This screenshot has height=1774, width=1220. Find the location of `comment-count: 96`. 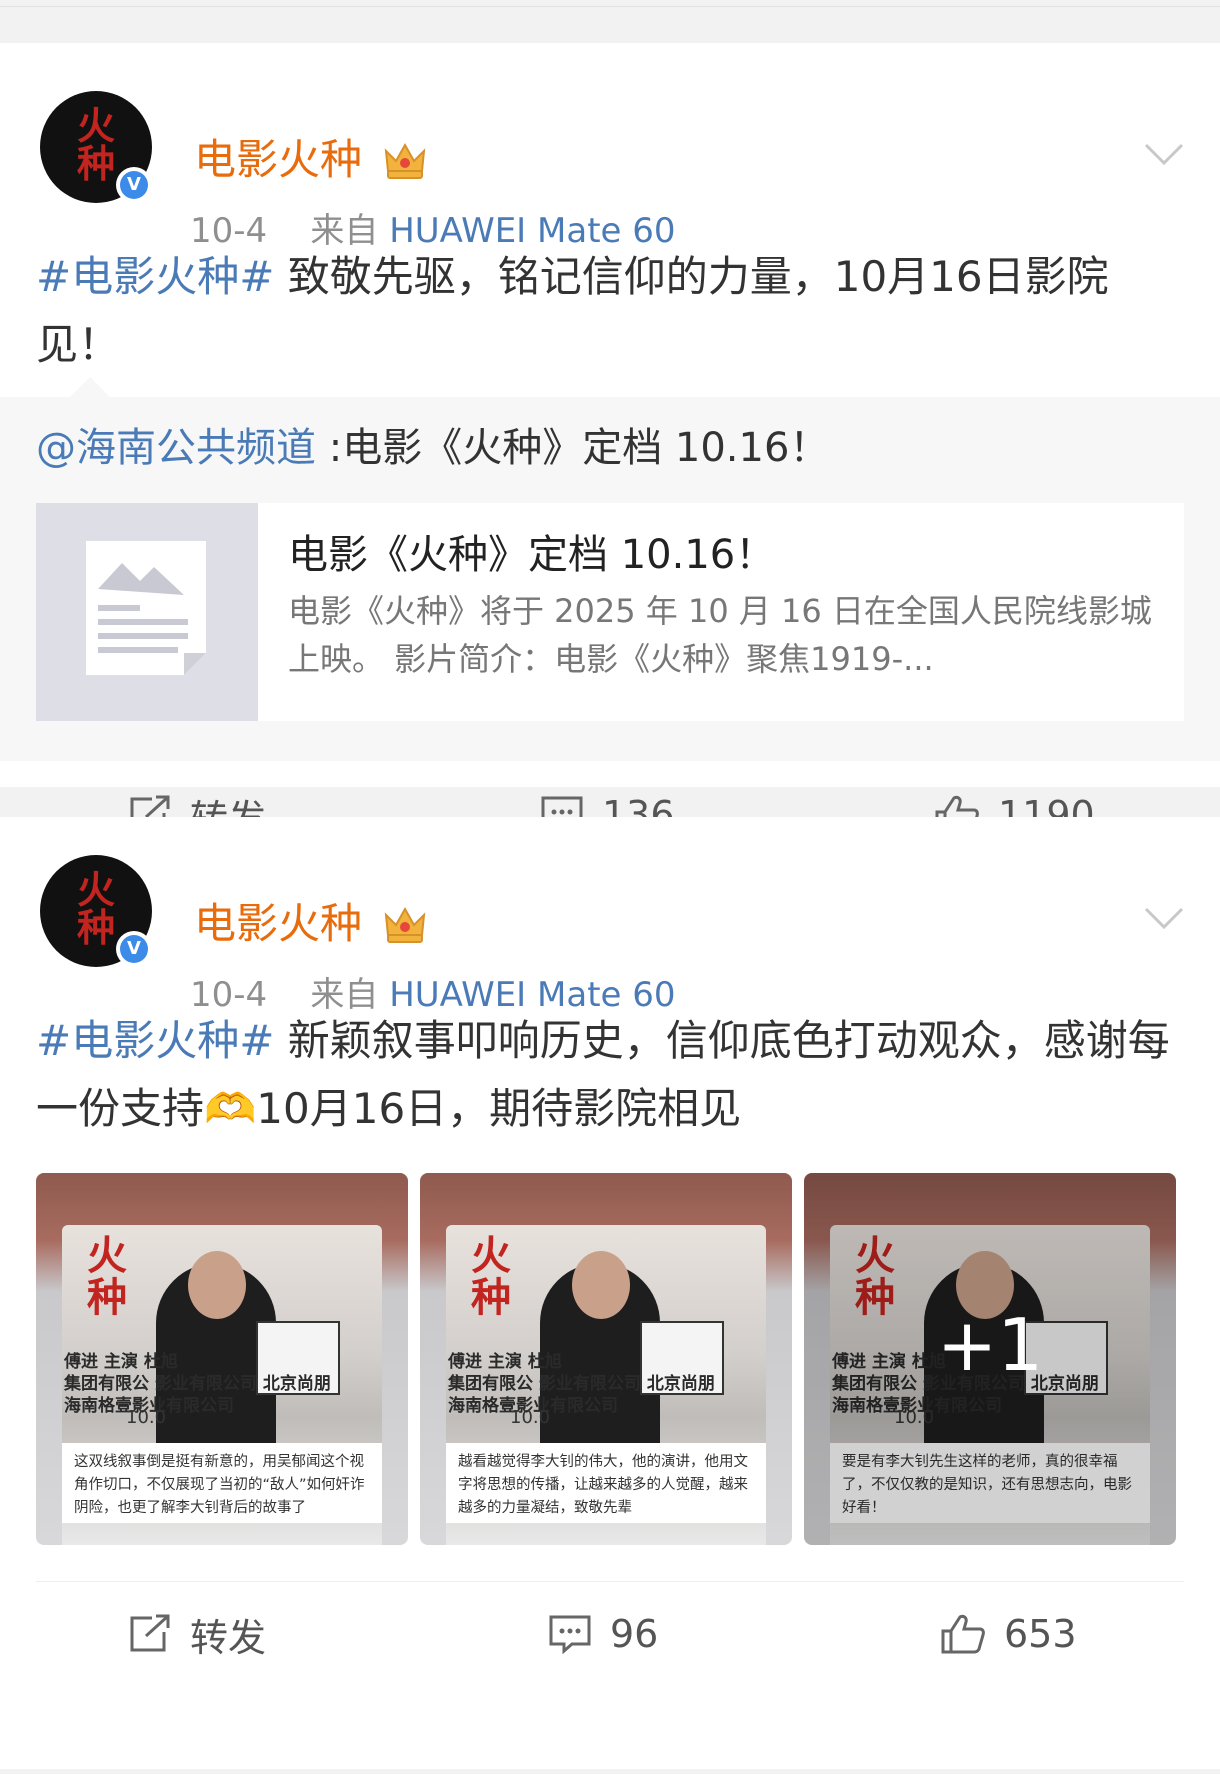

comment-count: 96 is located at coordinates (634, 1634).